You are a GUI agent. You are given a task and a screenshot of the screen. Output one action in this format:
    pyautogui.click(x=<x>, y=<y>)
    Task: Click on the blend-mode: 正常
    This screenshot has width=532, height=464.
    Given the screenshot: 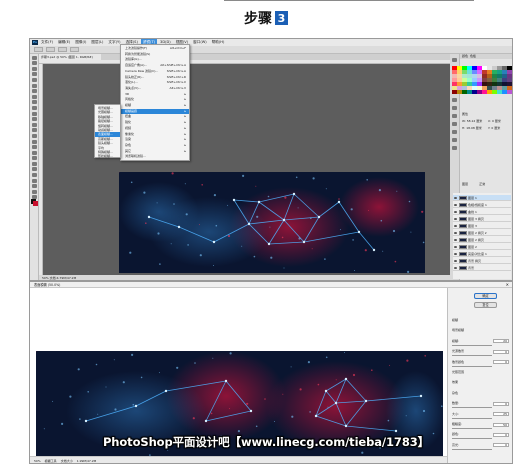 What is the action you would take?
    pyautogui.click(x=482, y=184)
    